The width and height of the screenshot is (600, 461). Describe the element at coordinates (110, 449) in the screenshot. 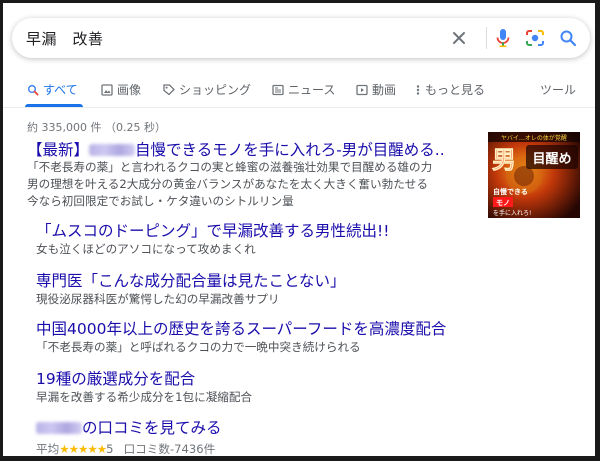

I see `rating-score: 5` at that location.